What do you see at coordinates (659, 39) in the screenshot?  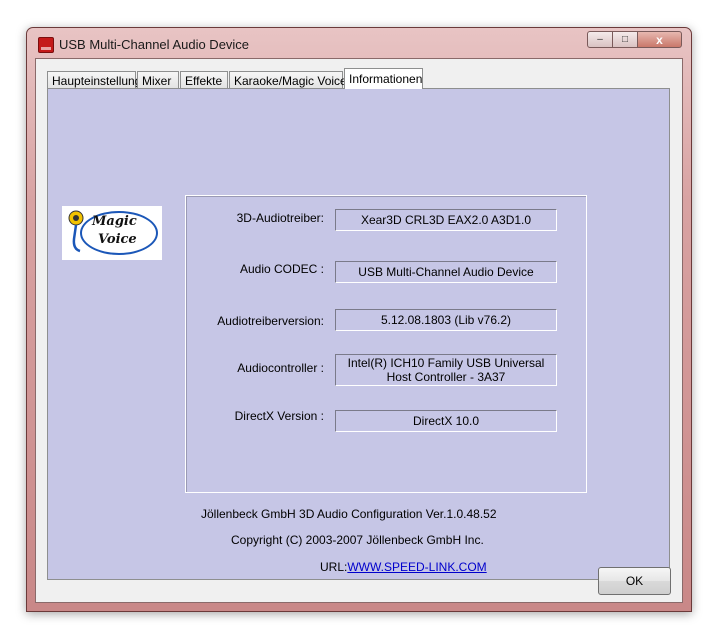 I see `close-button: x` at bounding box center [659, 39].